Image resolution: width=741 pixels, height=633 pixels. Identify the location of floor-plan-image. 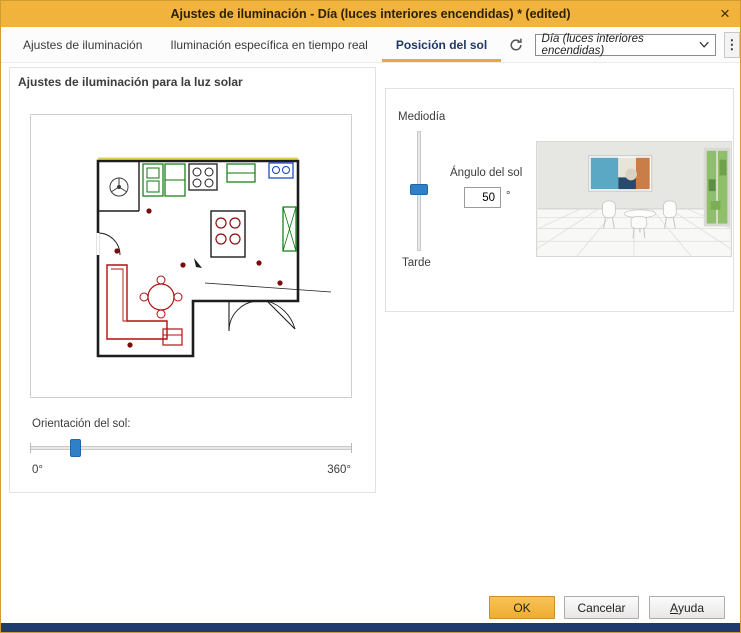
(214, 257).